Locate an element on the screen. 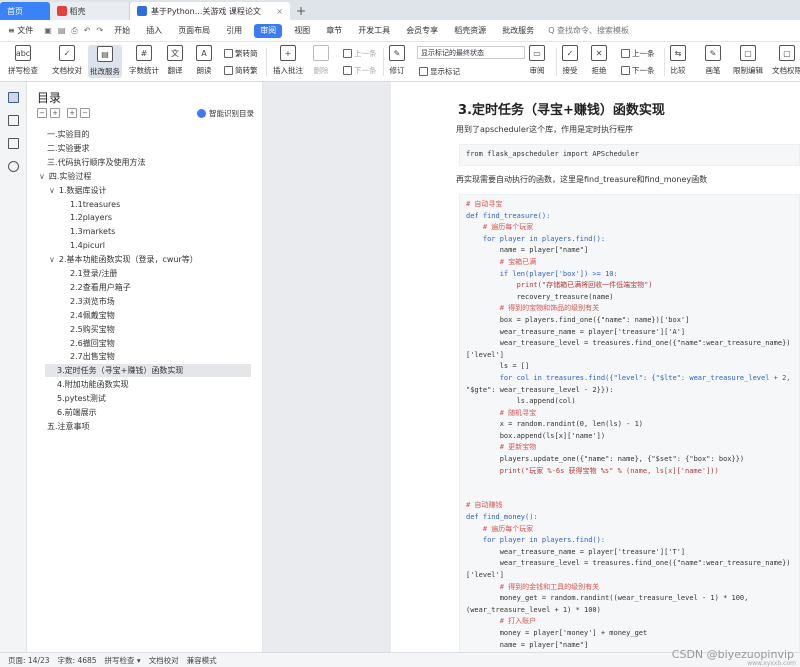 The height and width of the screenshot is (667, 800). smart-toc-button: 智能识别目录 is located at coordinates (225, 113).